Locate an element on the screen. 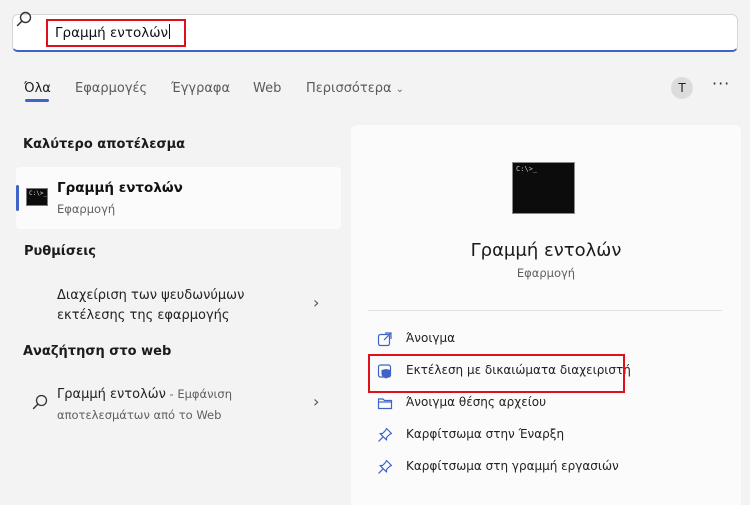 The image size is (750, 505). text-caret is located at coordinates (170, 31).